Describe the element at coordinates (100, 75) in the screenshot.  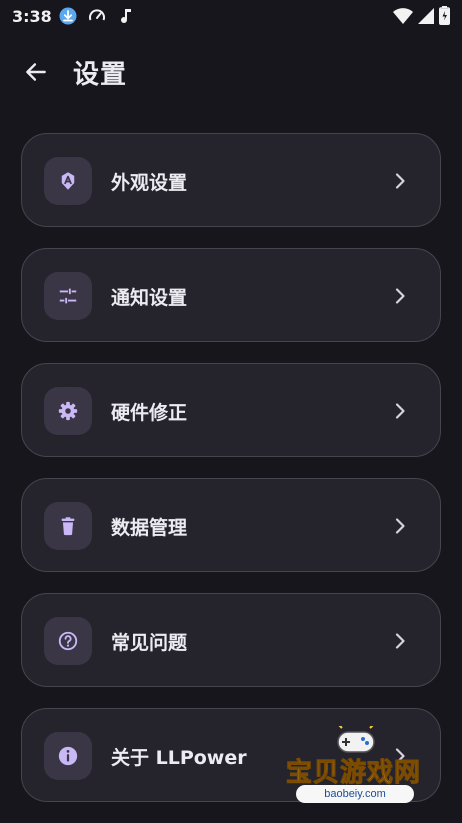
I see `page-title: 设置` at that location.